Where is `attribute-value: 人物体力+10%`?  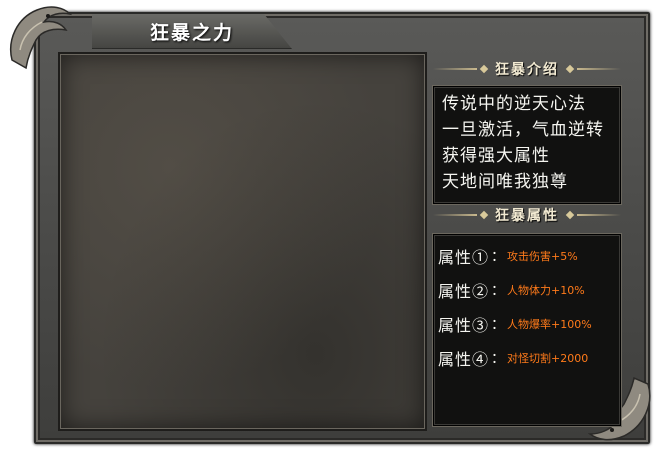
attribute-value: 人物体力+10% is located at coordinates (546, 290).